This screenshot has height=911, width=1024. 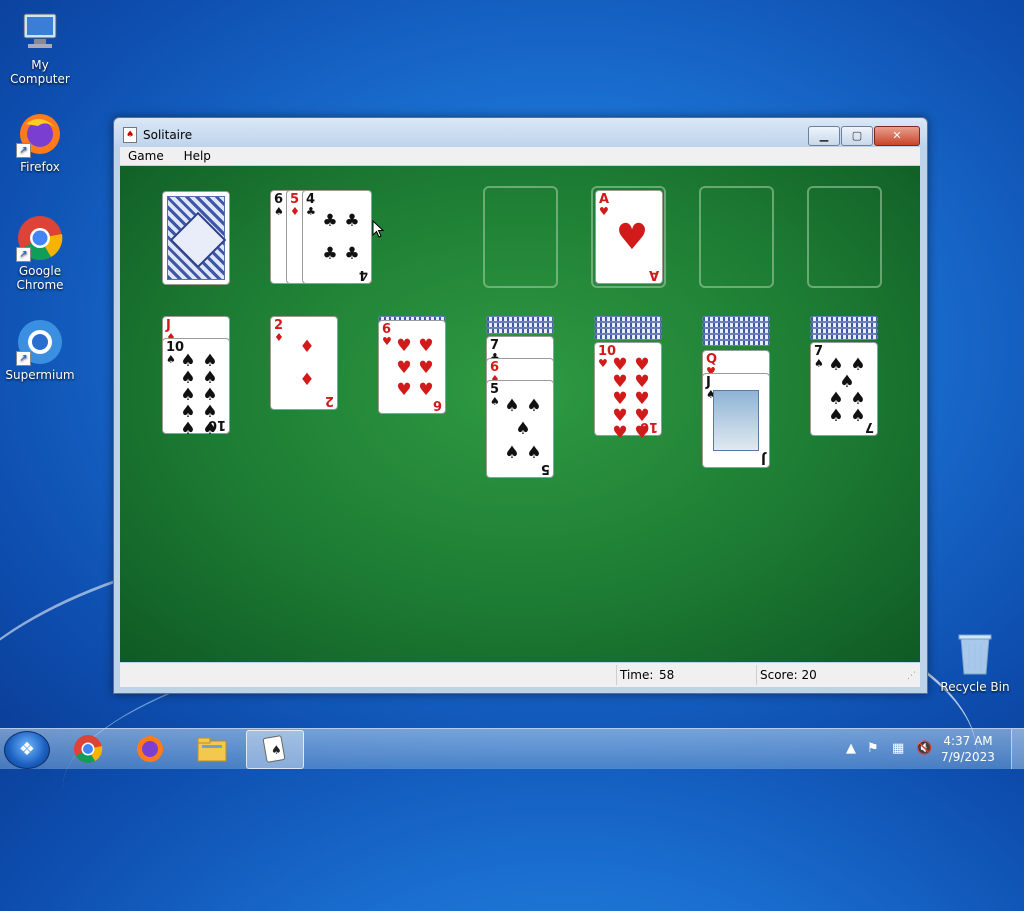 What do you see at coordinates (27, 750) in the screenshot?
I see `start-button: ❖` at bounding box center [27, 750].